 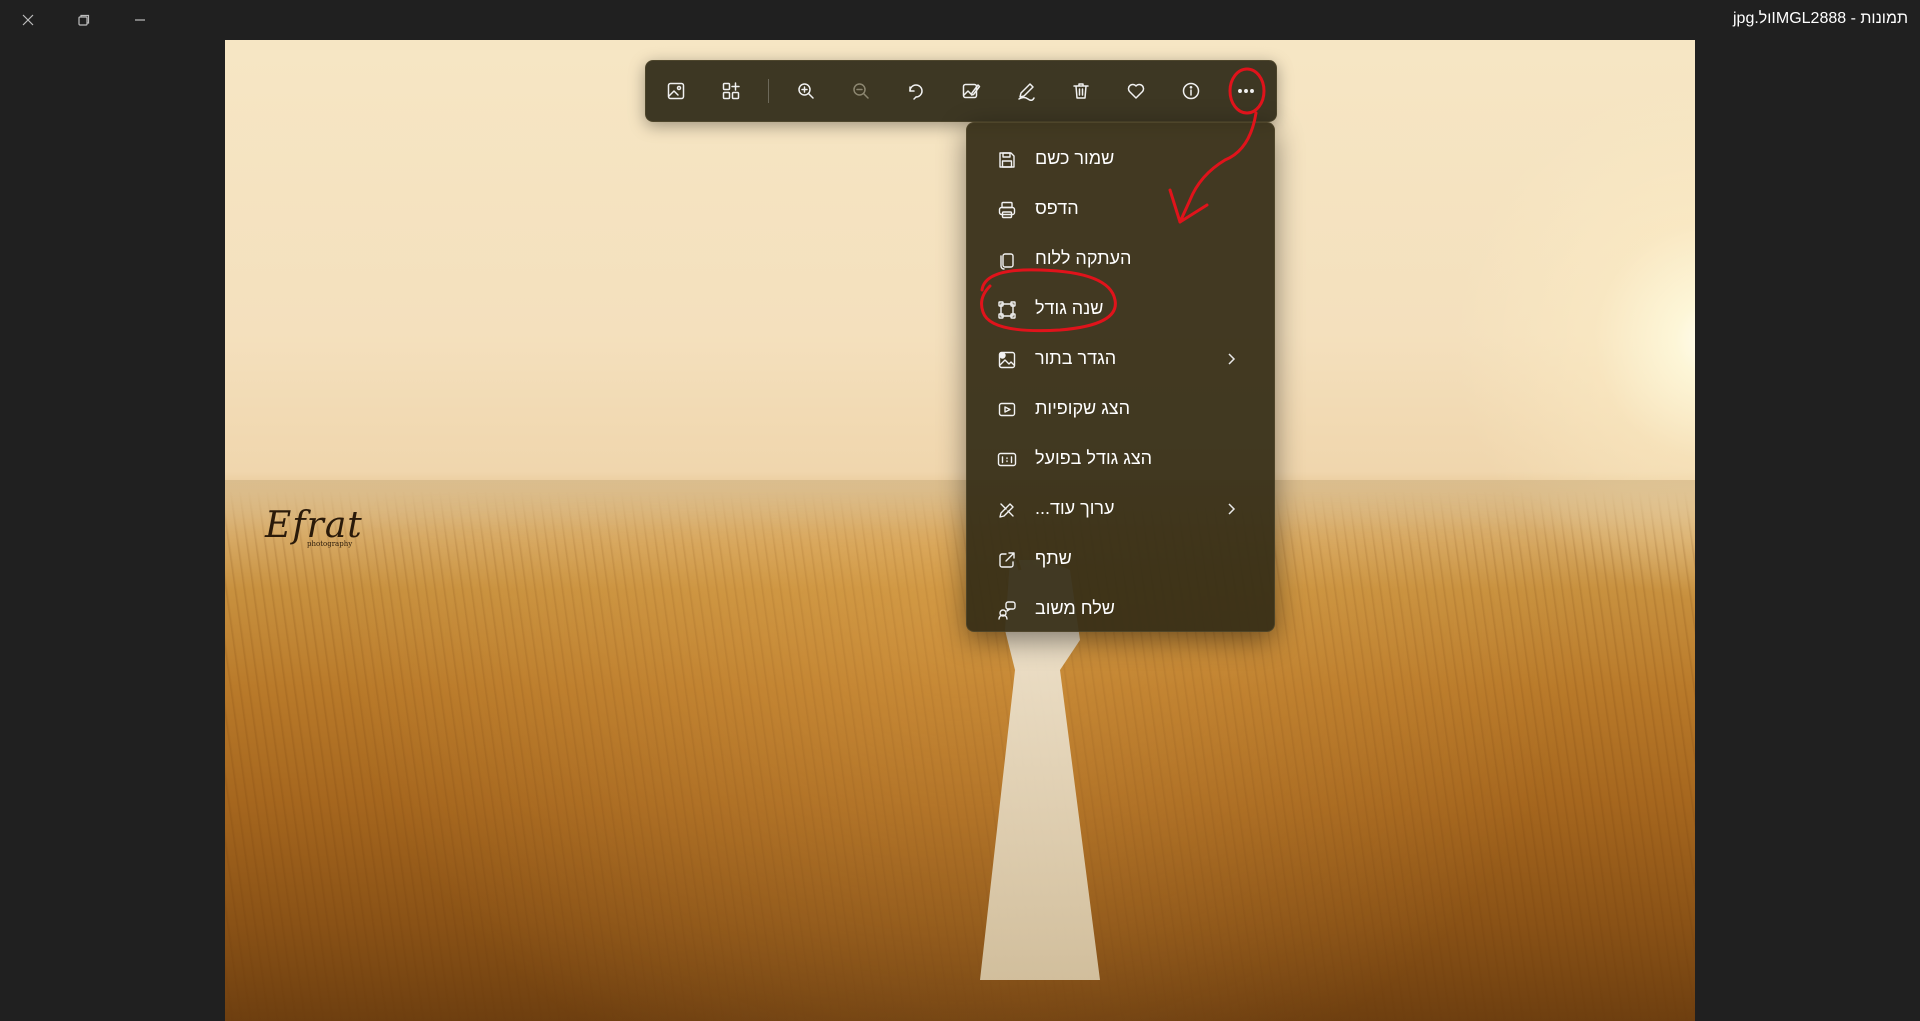 I want to click on add-to-album-button, so click(x=731, y=91).